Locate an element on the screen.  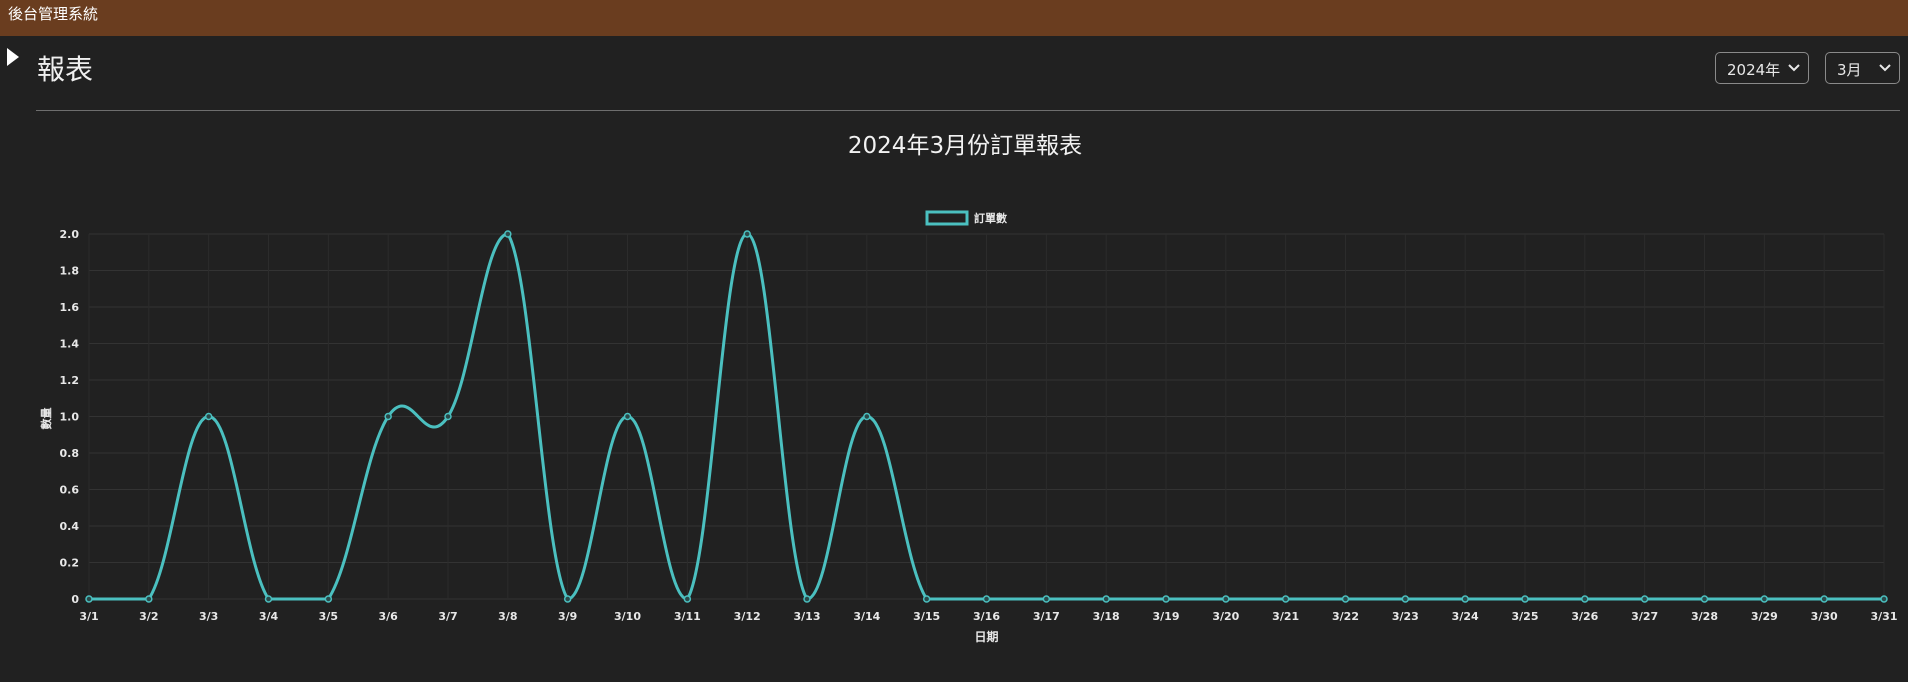
x-tick-label: 3/18 is located at coordinates (1106, 616).